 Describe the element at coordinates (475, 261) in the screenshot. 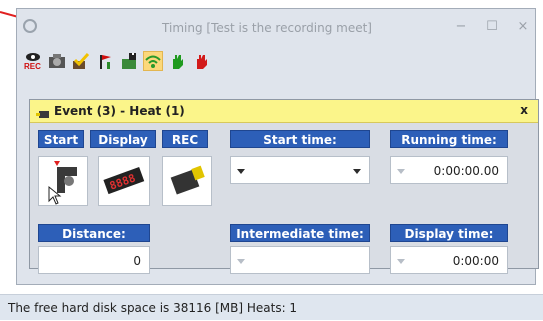

I see `display-time-value: 0:00:00` at that location.